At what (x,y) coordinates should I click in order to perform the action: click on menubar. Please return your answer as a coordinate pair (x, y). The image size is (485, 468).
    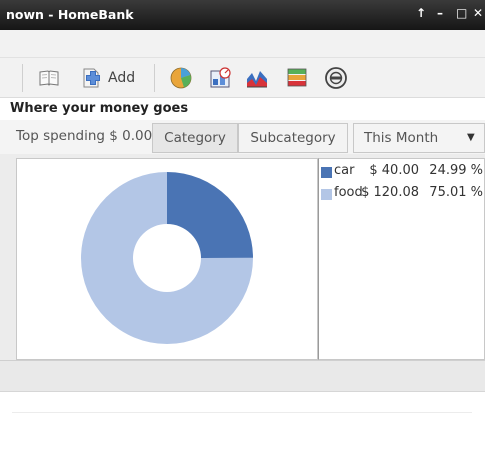
    Looking at the image, I should click on (242, 44).